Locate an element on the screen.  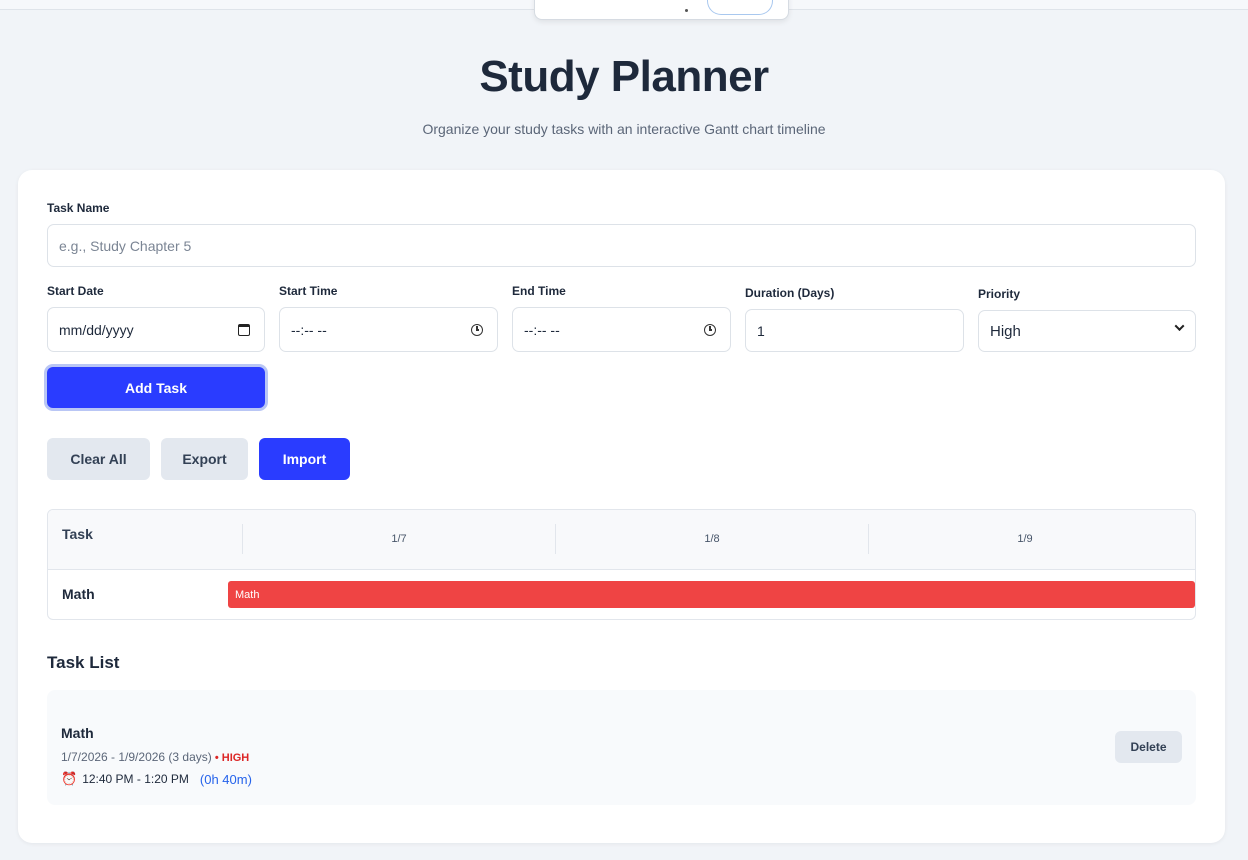
gantt-day-header: 1/9 is located at coordinates (1024, 539).